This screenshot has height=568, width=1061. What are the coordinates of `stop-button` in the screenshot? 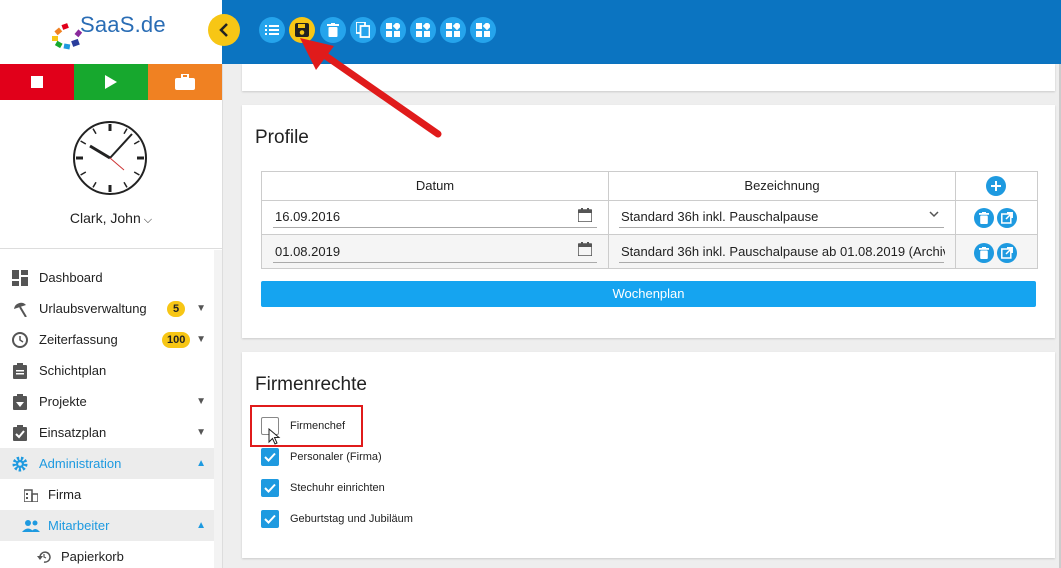 It's located at (37, 82).